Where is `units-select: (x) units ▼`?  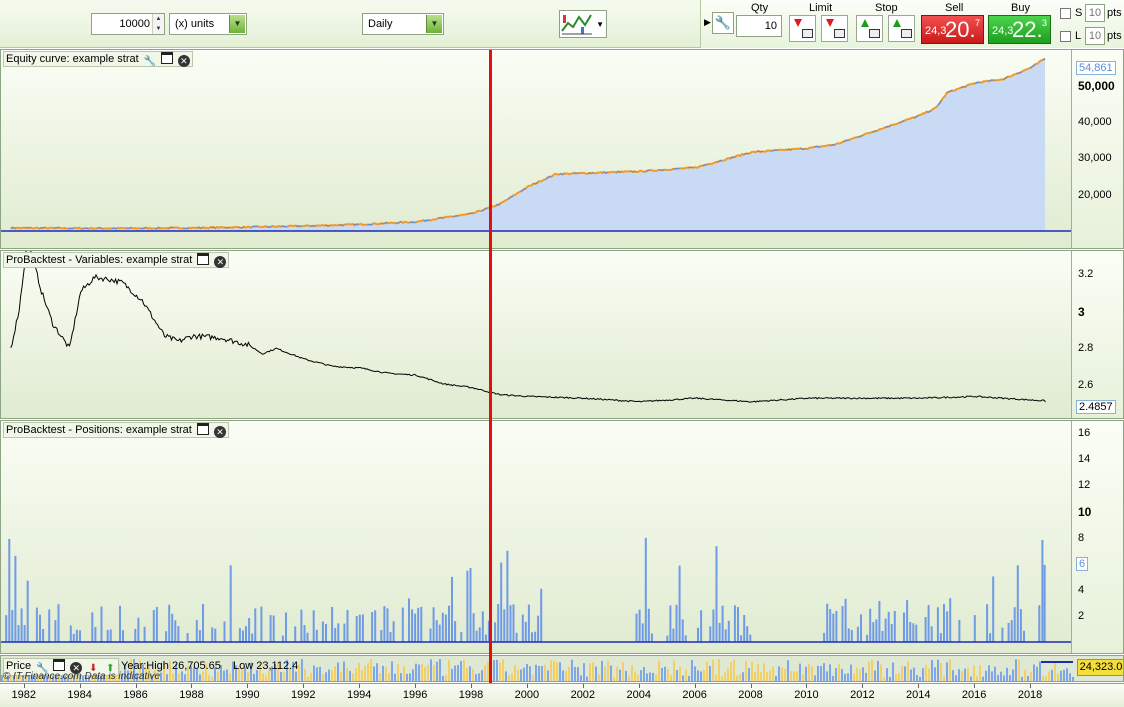
units-select: (x) units ▼ is located at coordinates (208, 24).